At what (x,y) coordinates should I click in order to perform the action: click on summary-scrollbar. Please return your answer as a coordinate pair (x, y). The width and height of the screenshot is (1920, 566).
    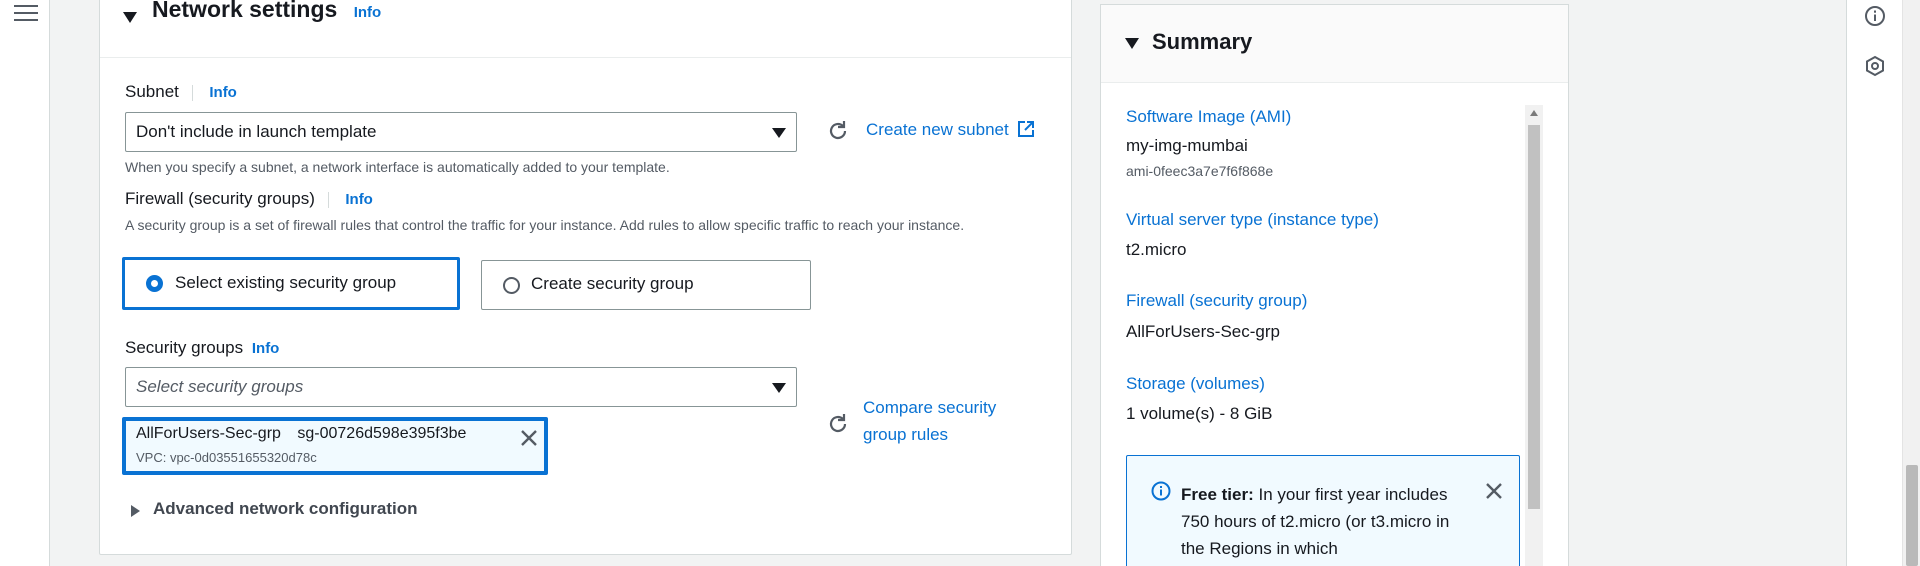
    Looking at the image, I should click on (1534, 335).